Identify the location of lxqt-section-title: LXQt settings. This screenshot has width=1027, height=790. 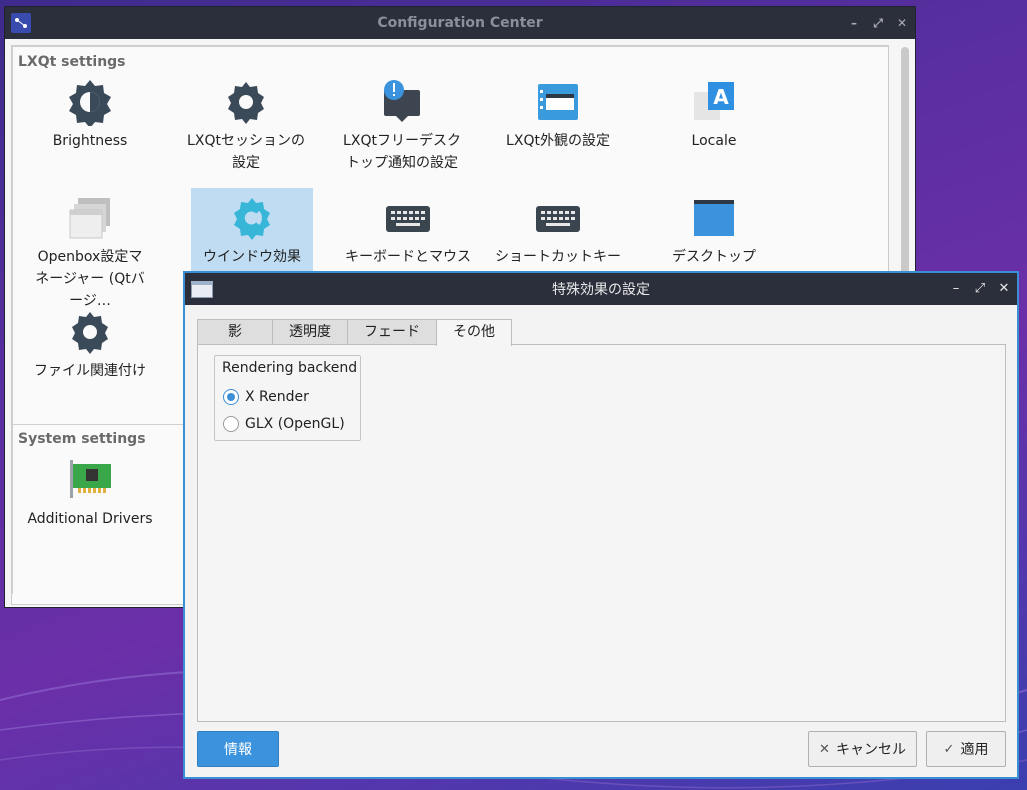
(72, 62).